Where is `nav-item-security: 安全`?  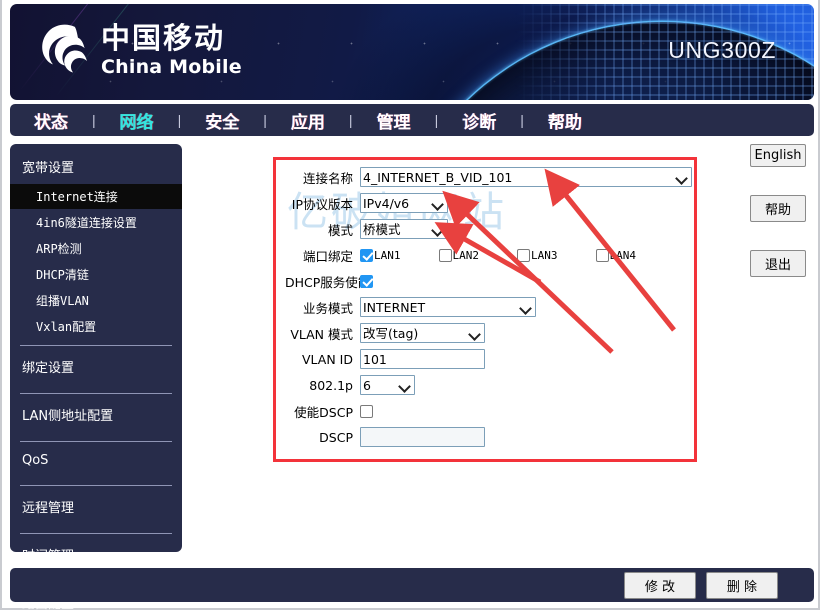 nav-item-security: 安全 is located at coordinates (222, 120).